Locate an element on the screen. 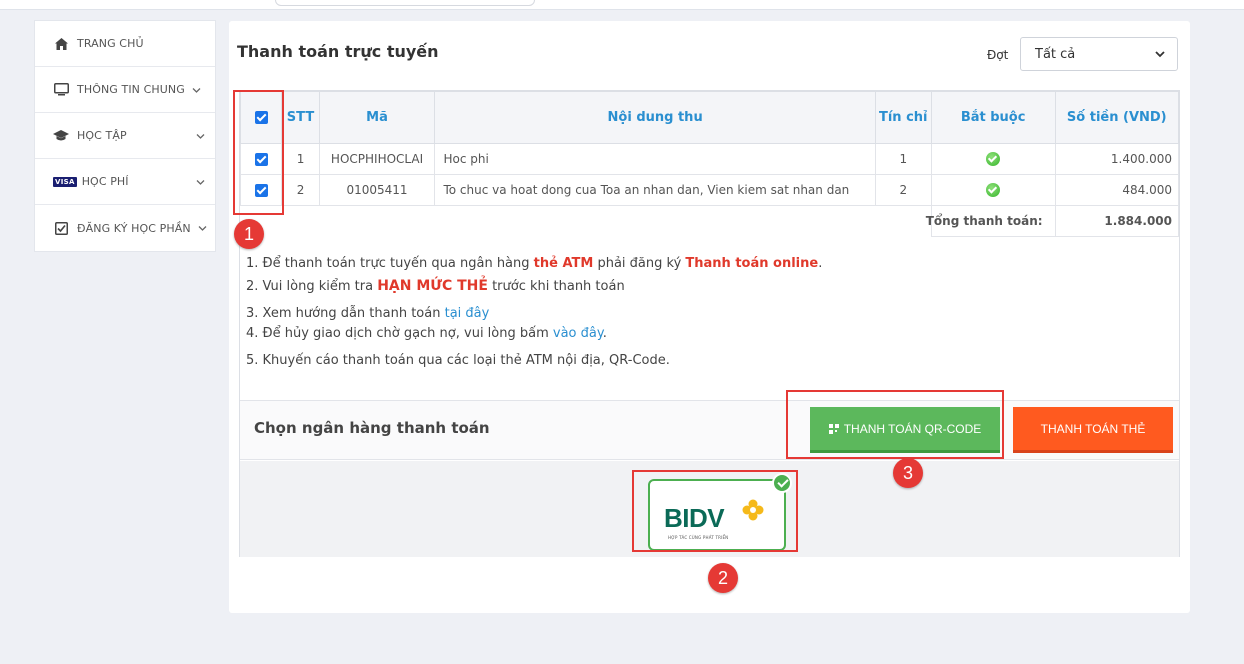  column-header: Nội dung thu is located at coordinates (655, 117).